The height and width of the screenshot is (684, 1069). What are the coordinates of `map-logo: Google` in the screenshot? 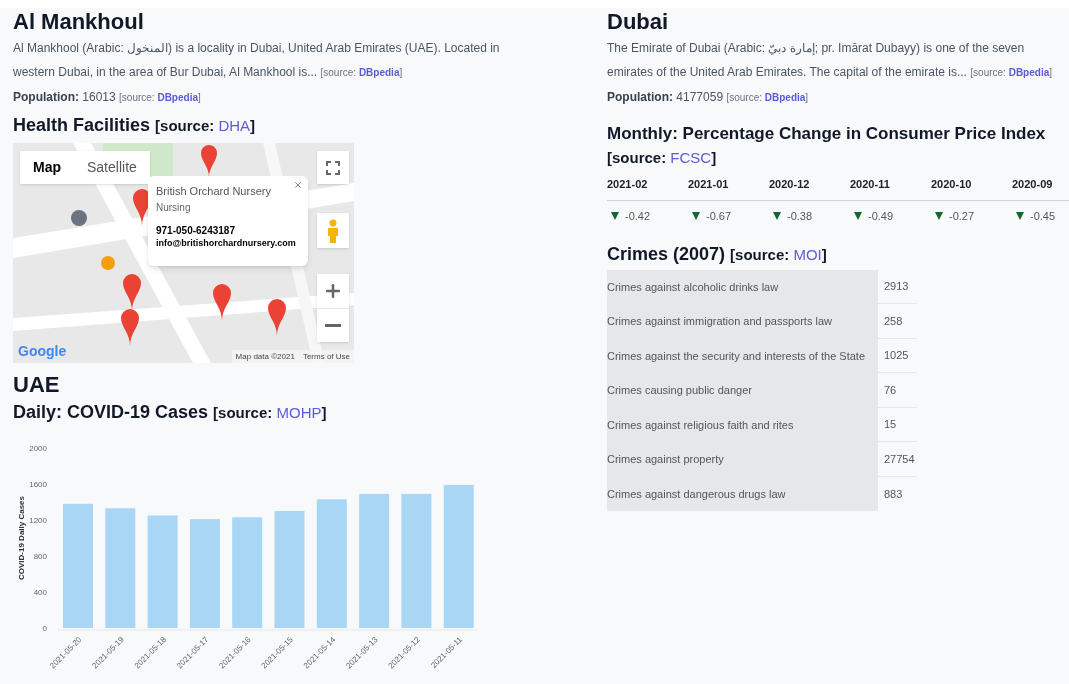 It's located at (42, 351).